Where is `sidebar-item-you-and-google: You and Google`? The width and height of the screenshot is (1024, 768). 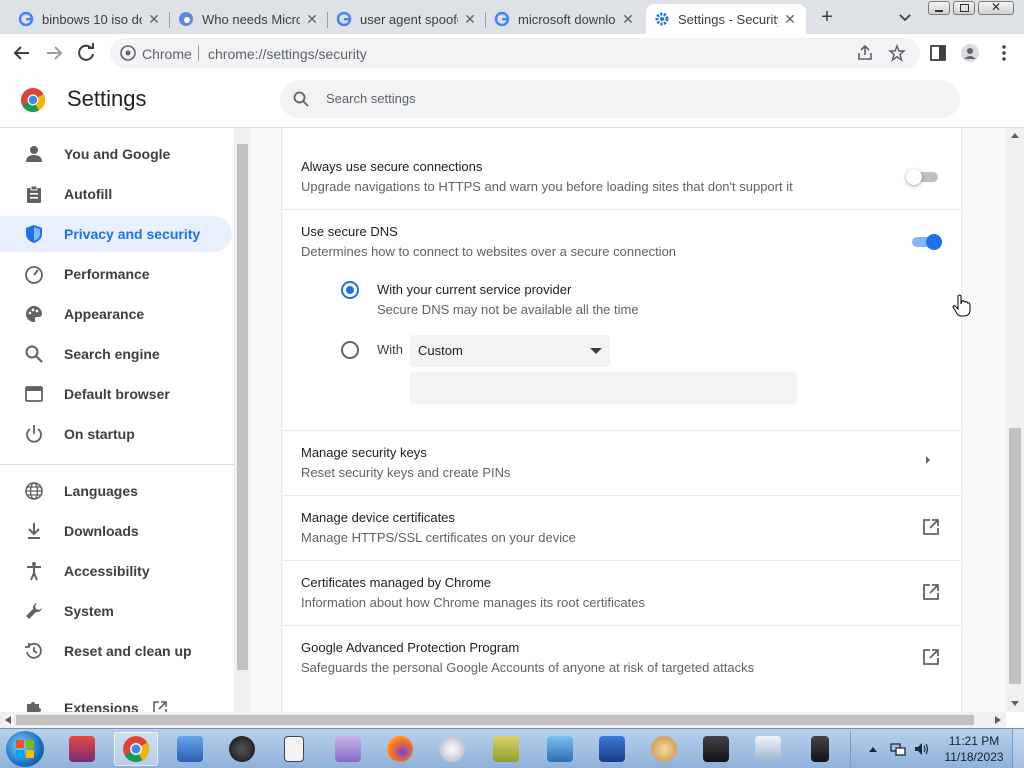
sidebar-item-you-and-google: You and Google is located at coordinates (116, 154).